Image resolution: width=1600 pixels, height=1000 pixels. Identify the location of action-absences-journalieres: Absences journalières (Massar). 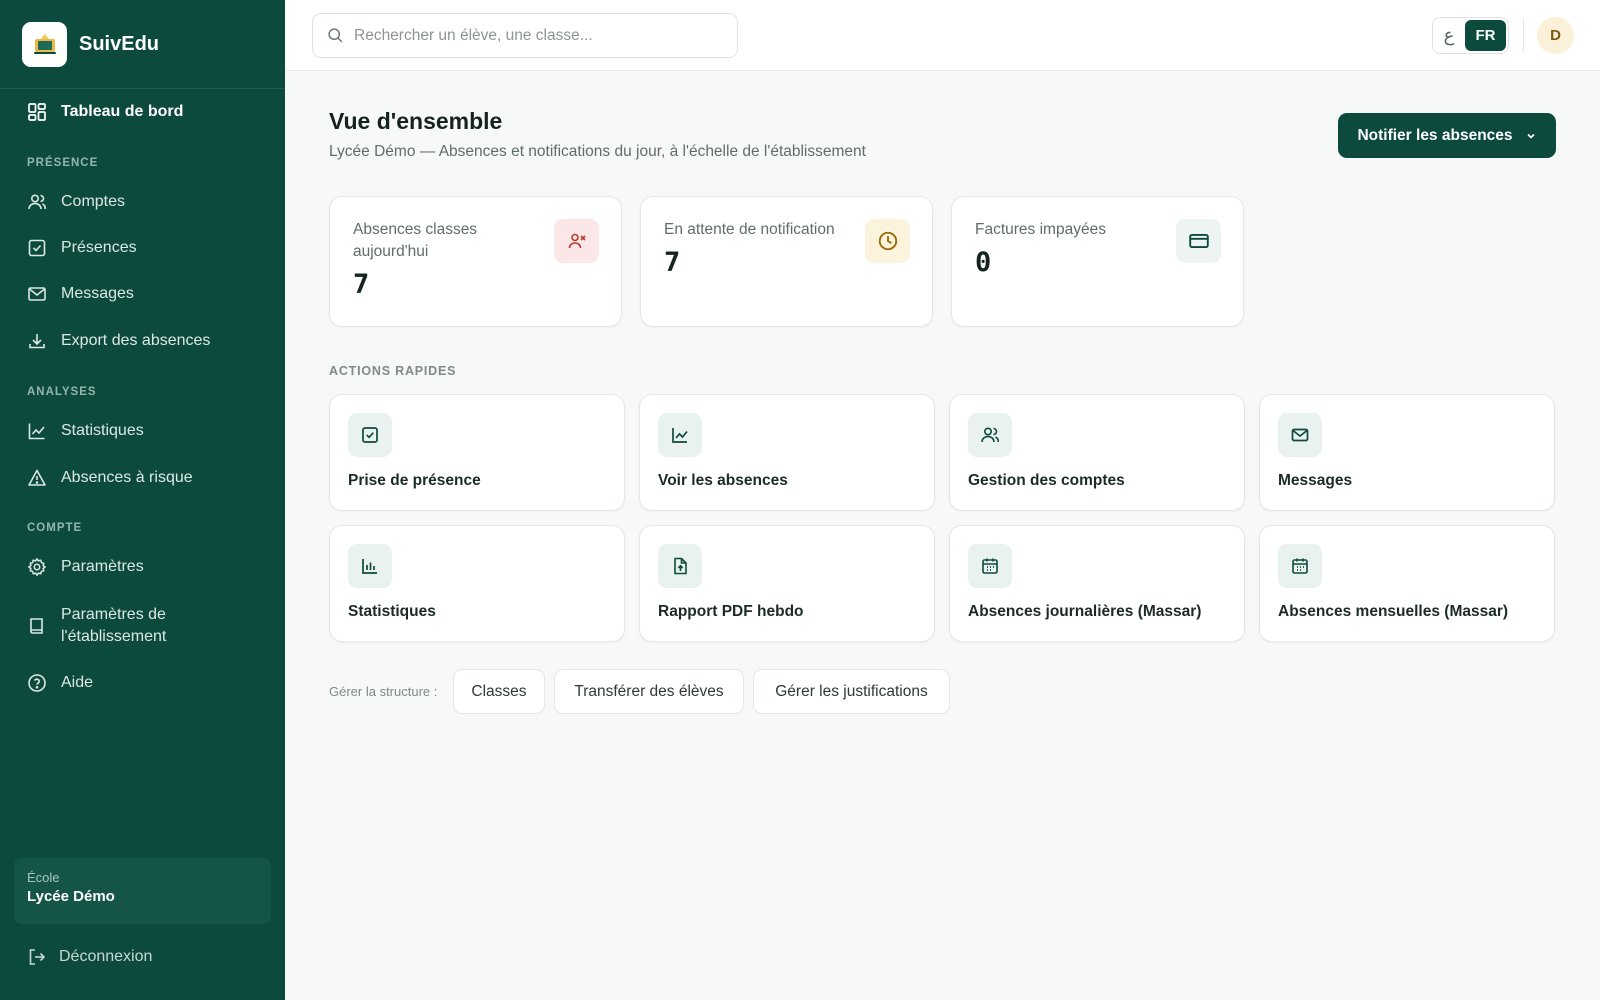
(1097, 583).